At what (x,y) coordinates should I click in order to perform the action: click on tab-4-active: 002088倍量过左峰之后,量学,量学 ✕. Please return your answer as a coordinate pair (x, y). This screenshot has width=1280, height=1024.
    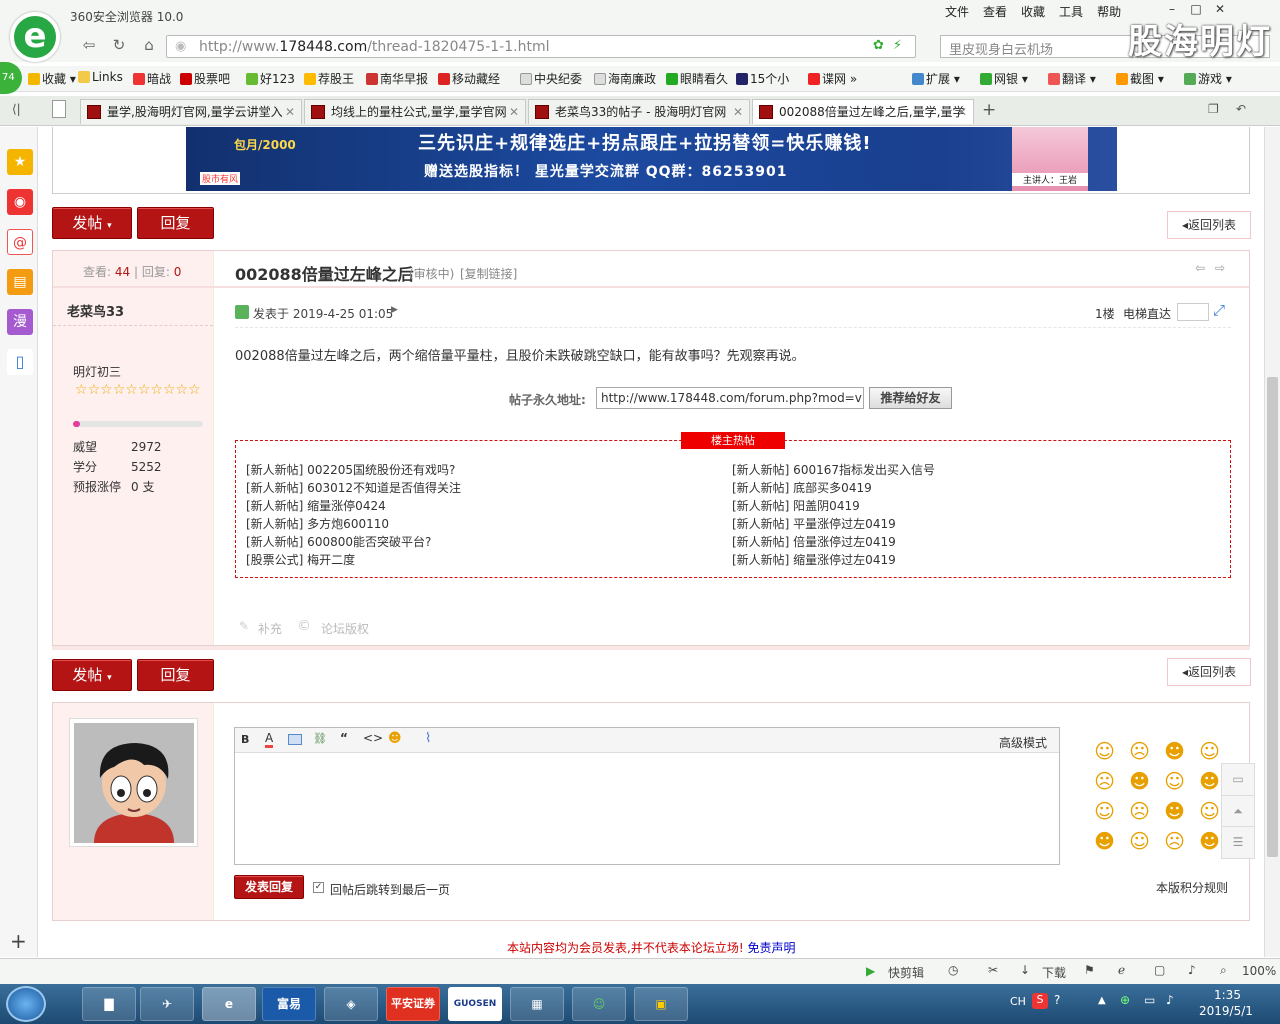
    Looking at the image, I should click on (863, 111).